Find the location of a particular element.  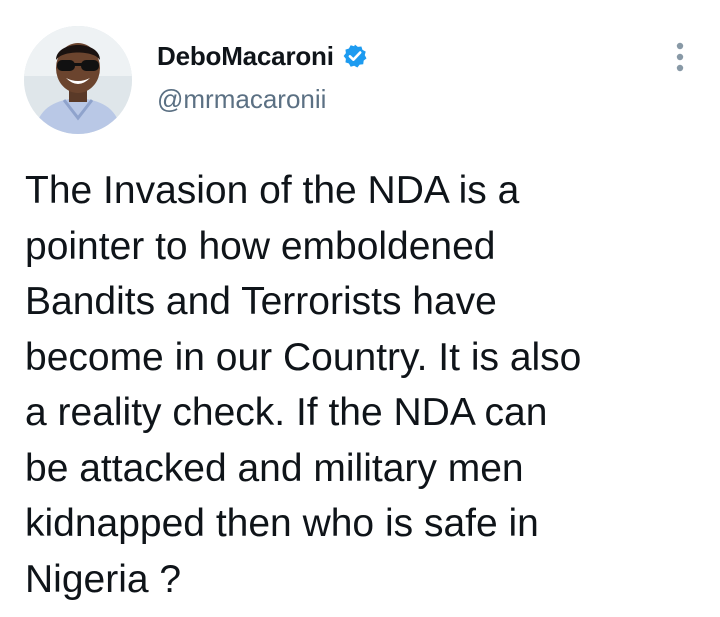

avatar is located at coordinates (78, 80).